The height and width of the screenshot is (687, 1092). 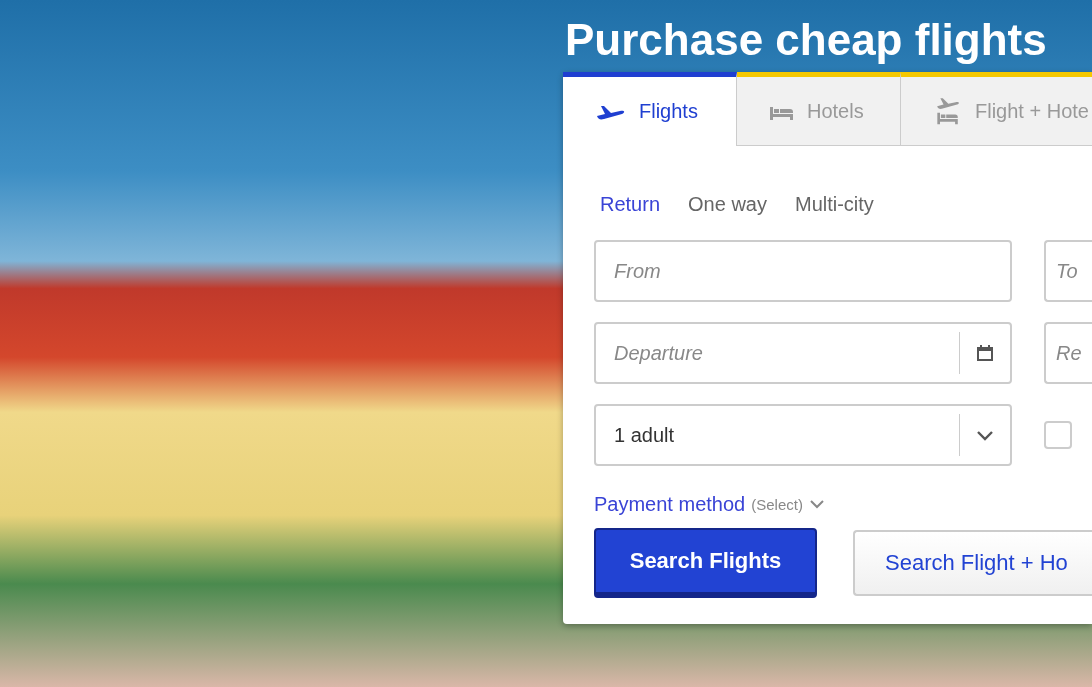 What do you see at coordinates (670, 504) in the screenshot?
I see `payment-method-link: Payment method` at bounding box center [670, 504].